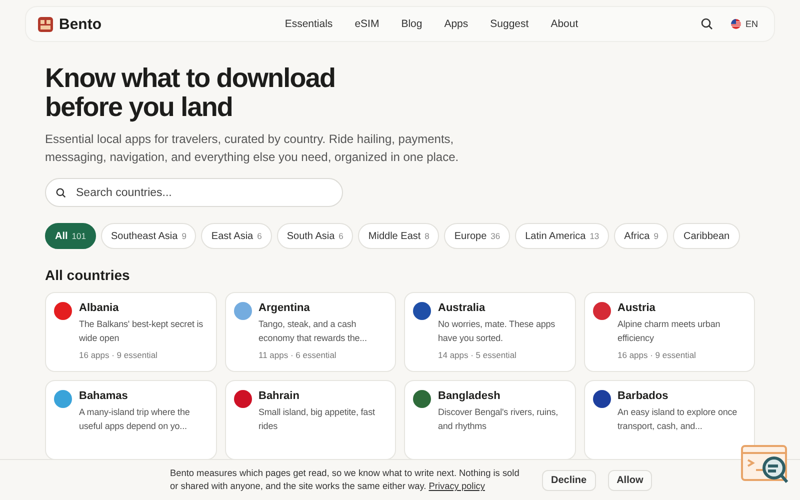 Image resolution: width=800 pixels, height=500 pixels. What do you see at coordinates (478, 355) in the screenshot?
I see `app-count: 14 apps · 5 essential` at bounding box center [478, 355].